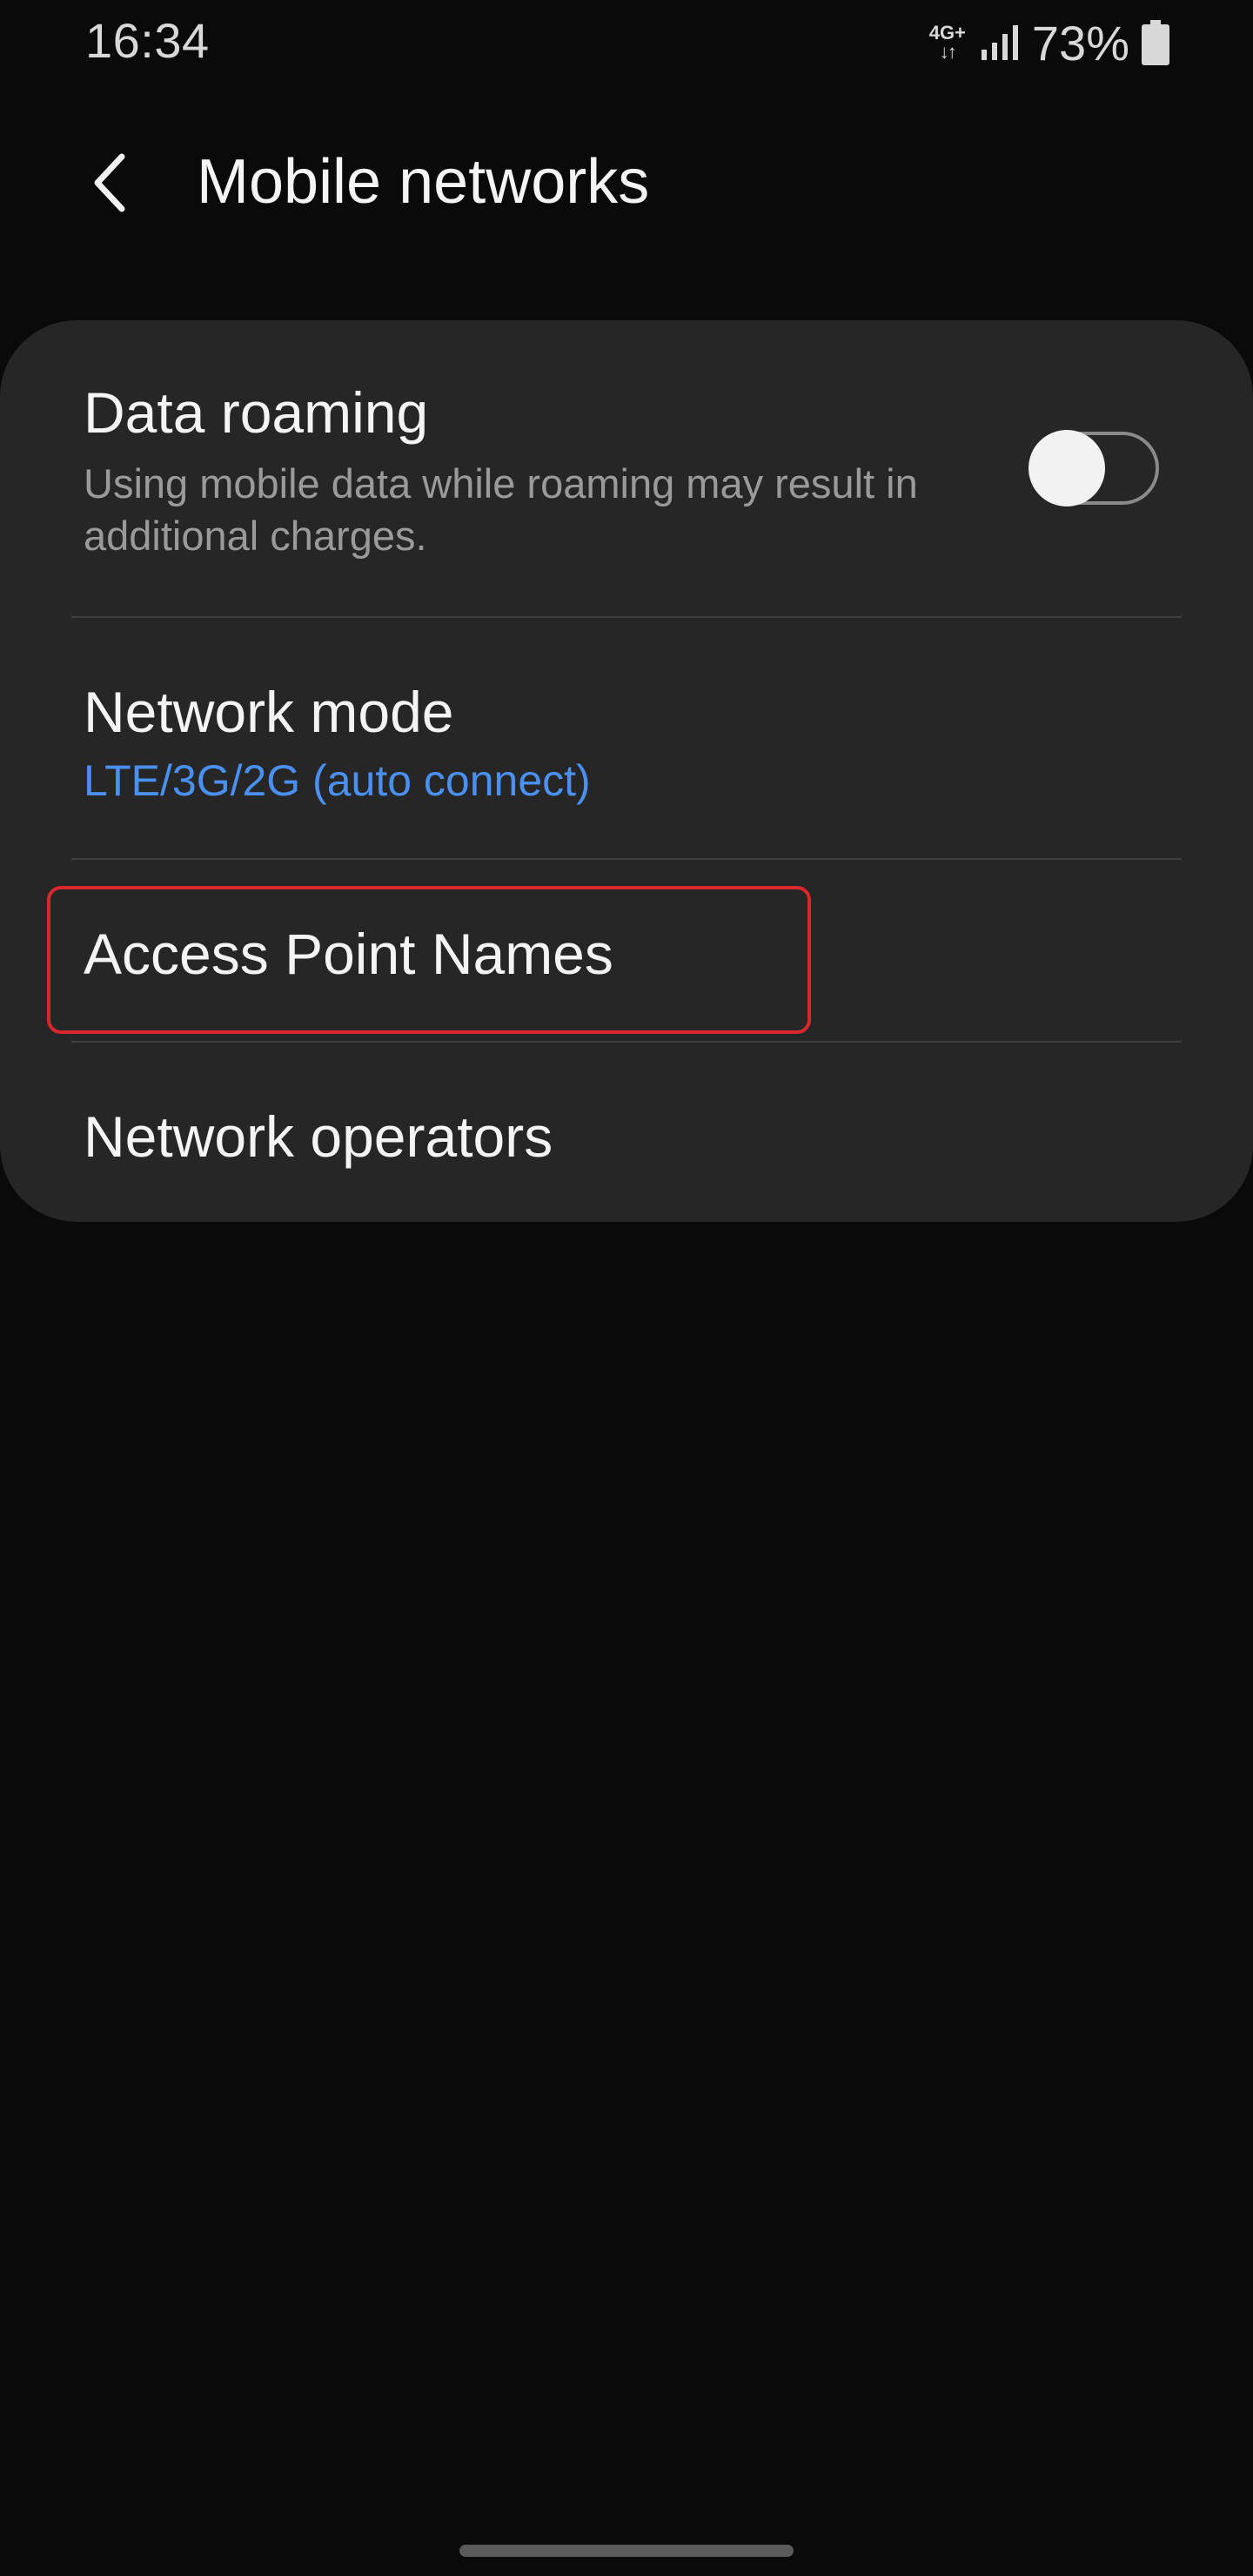 This screenshot has height=2576, width=1253. I want to click on network-operators-title: Network operators, so click(318, 1136).